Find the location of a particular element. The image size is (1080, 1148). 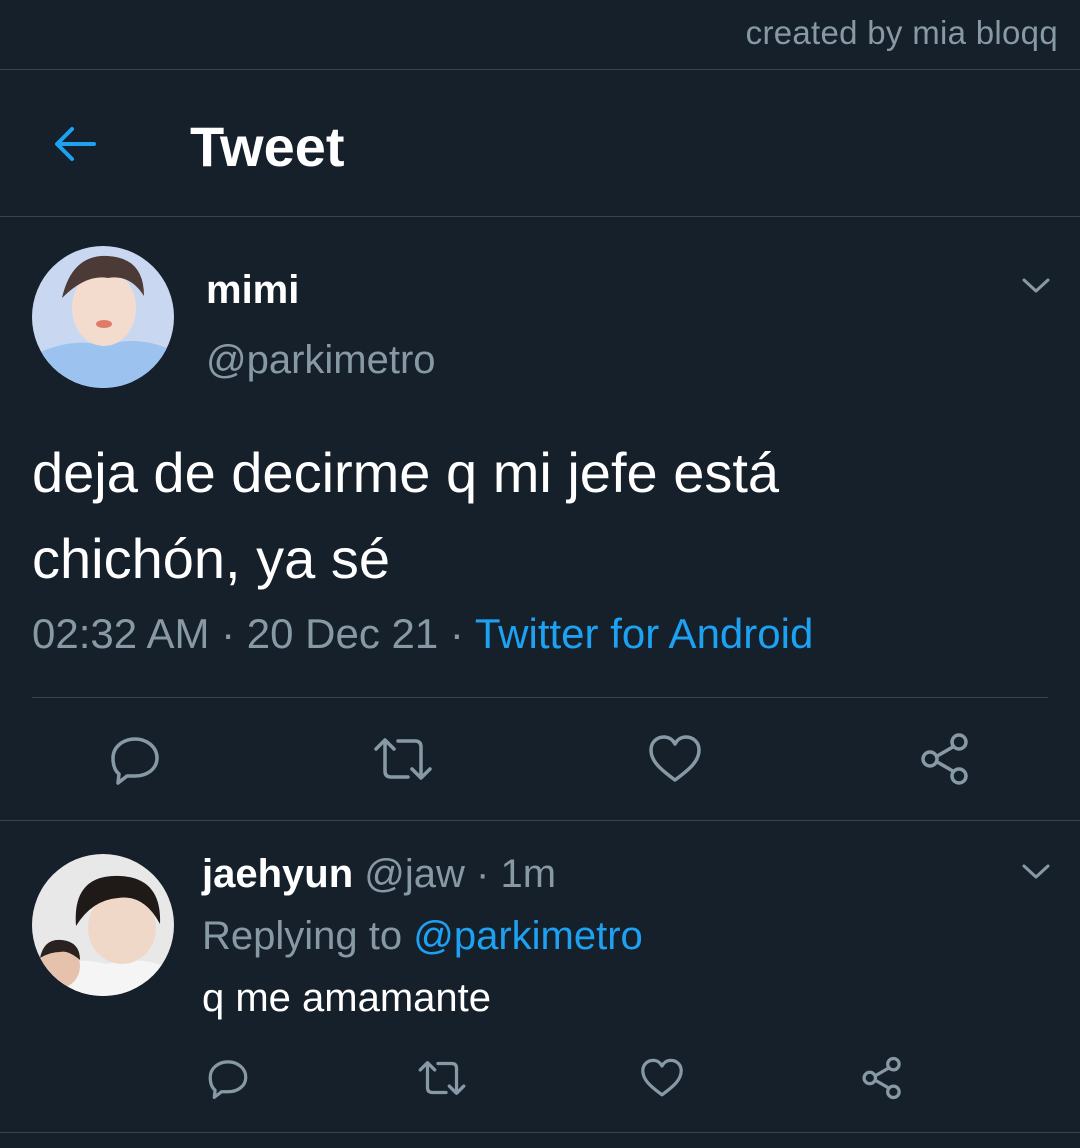

arrow-left-icon is located at coordinates (75, 144).